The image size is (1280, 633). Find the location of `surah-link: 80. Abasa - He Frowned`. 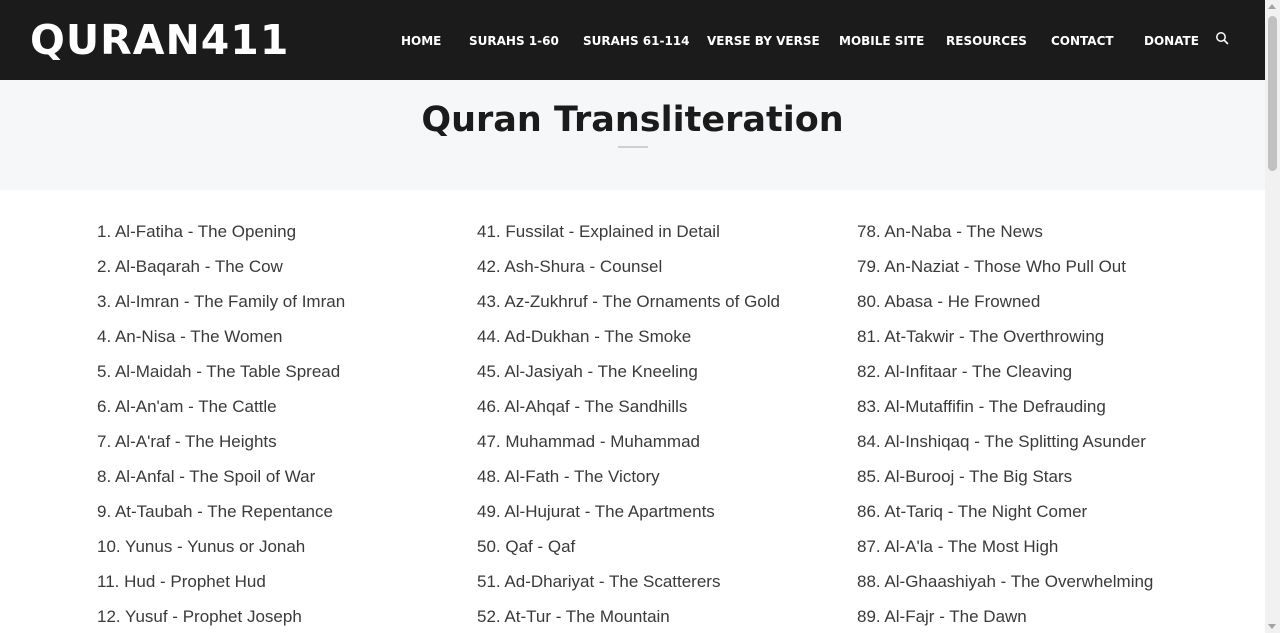

surah-link: 80. Abasa - He Frowned is located at coordinates (1005, 307).